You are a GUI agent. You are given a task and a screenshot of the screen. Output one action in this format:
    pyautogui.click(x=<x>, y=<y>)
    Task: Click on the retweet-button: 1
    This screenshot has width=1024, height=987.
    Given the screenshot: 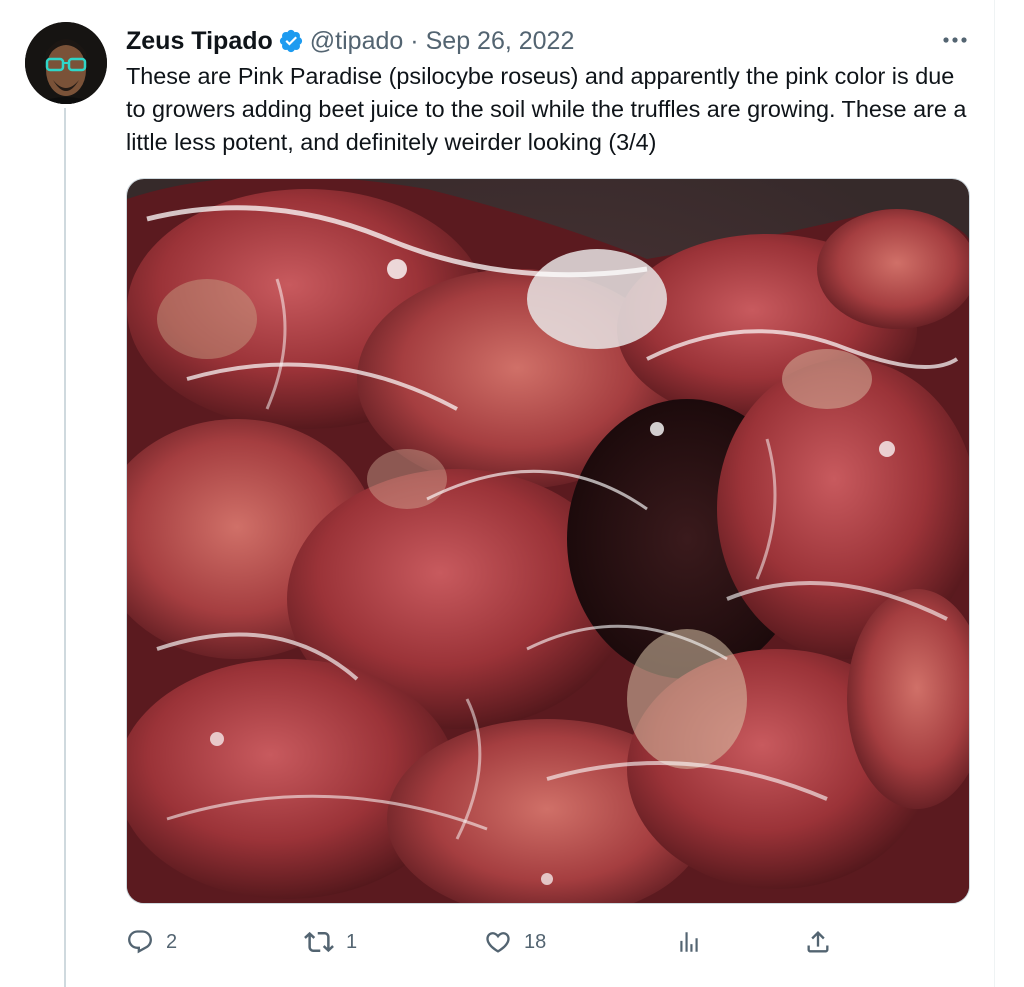 What is the action you would take?
    pyautogui.click(x=330, y=942)
    